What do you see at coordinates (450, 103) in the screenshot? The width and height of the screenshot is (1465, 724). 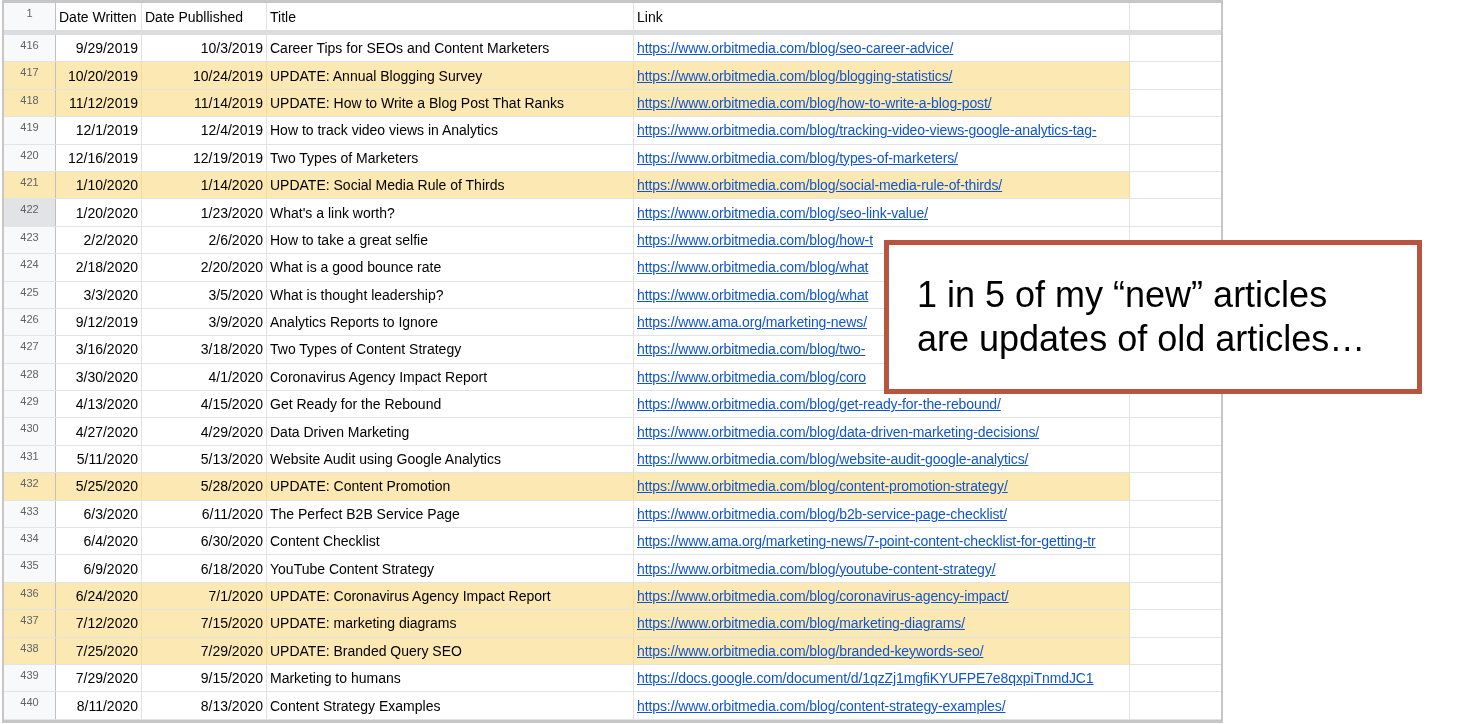 I see `table-cell: UPDATE: How to Write a Blog Post That Ranks` at bounding box center [450, 103].